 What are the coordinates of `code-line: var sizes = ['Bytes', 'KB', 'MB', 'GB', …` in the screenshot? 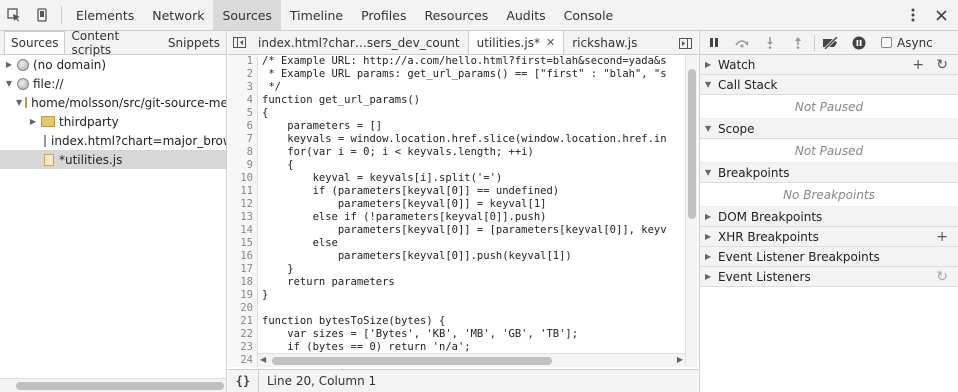 It's located at (473, 334).